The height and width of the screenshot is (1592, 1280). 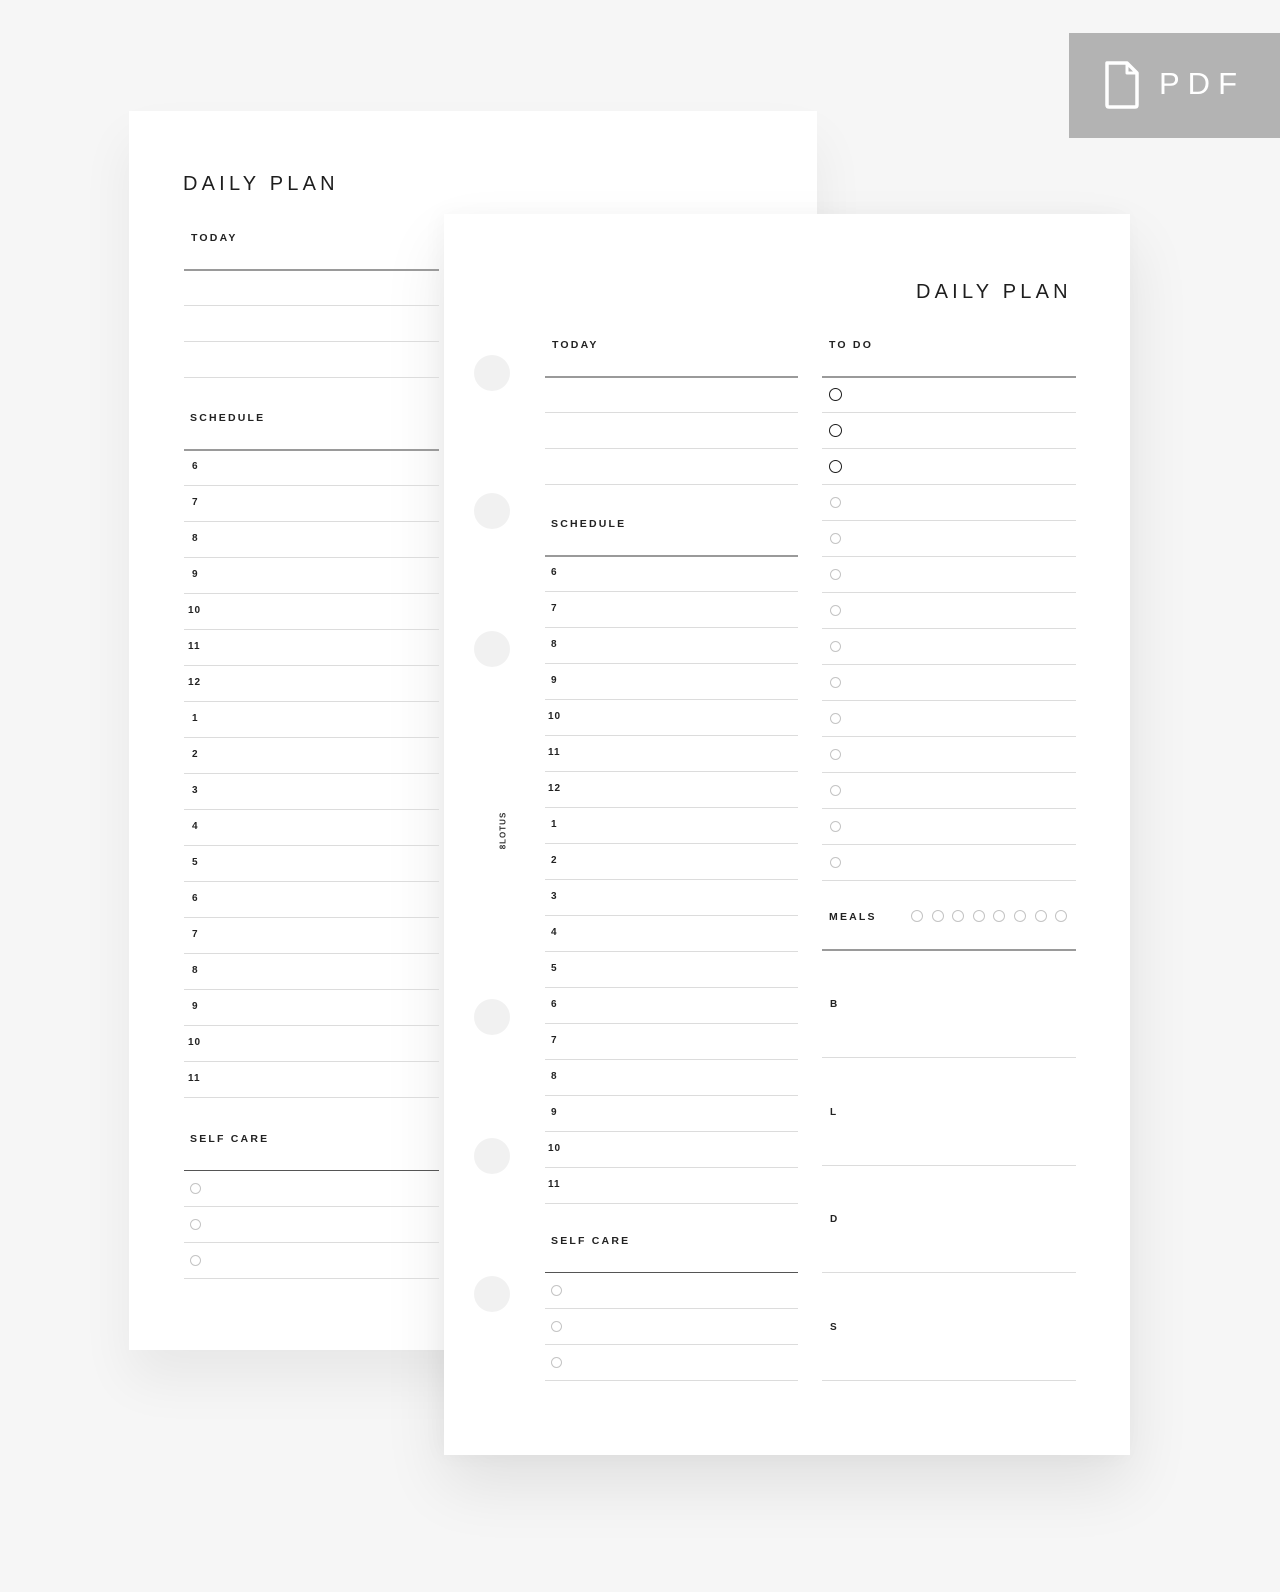 What do you see at coordinates (555, 788) in the screenshot?
I see `front-schedule-hour: 12` at bounding box center [555, 788].